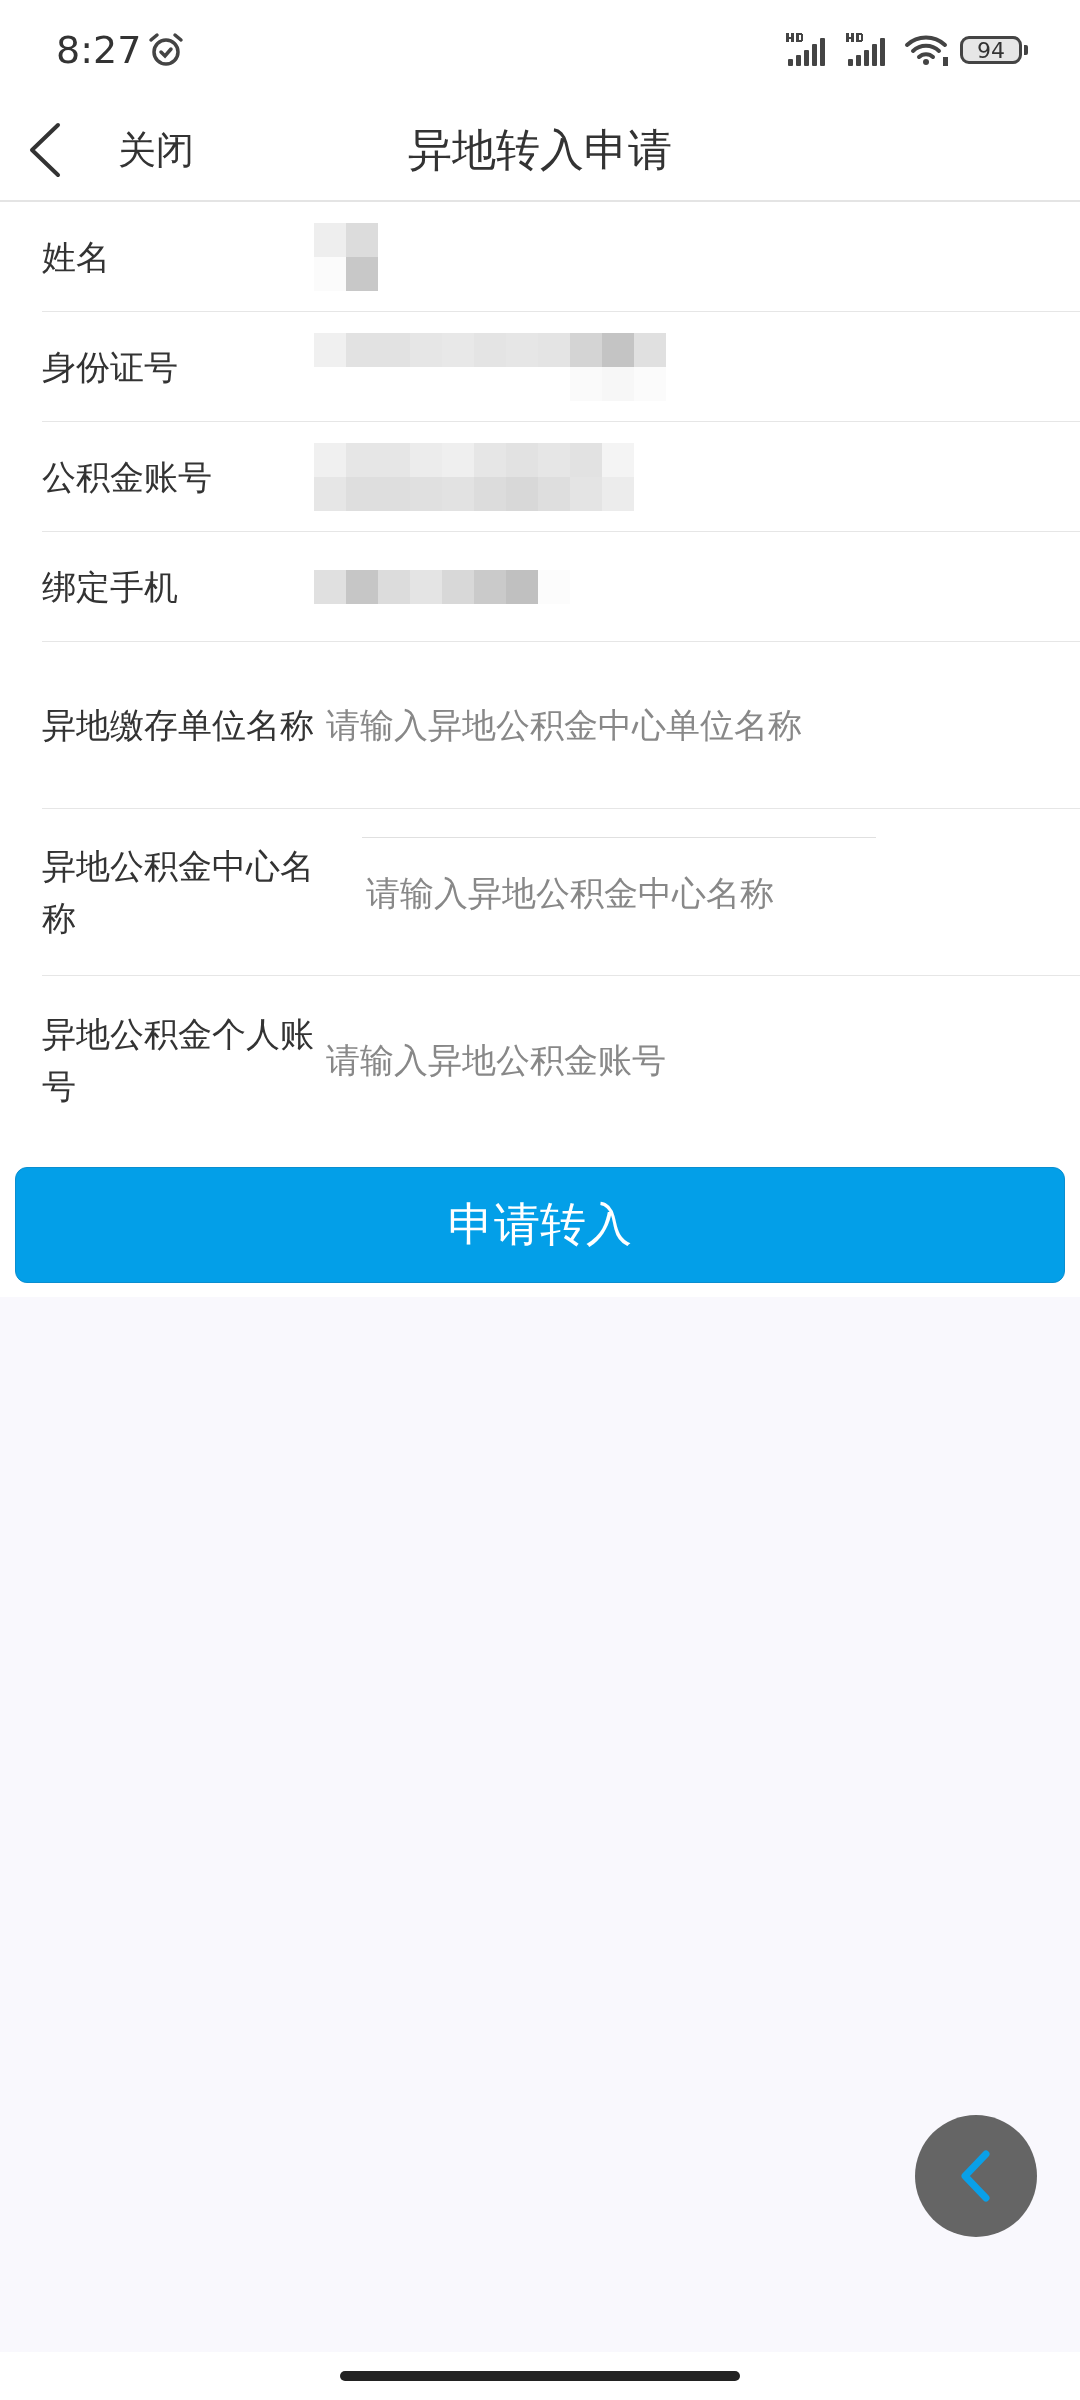 The image size is (1080, 2400). Describe the element at coordinates (991, 50) in the screenshot. I see `battery-level: 94` at that location.